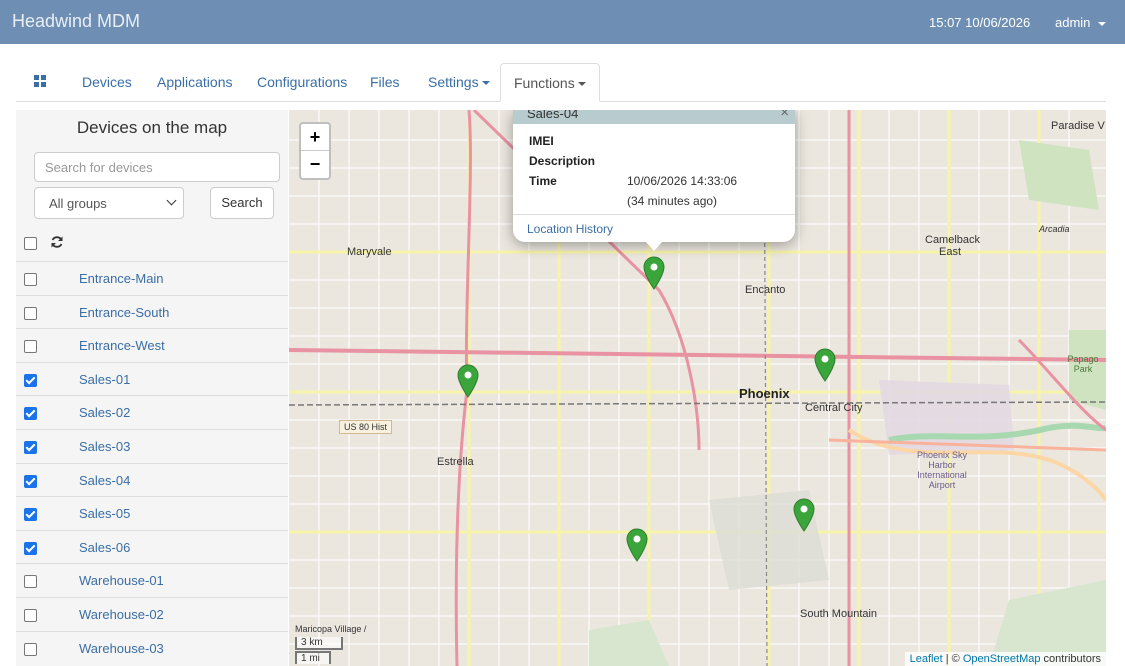 Image resolution: width=1125 pixels, height=666 pixels. Describe the element at coordinates (195, 81) in the screenshot. I see `tab-applications: Applications` at that location.